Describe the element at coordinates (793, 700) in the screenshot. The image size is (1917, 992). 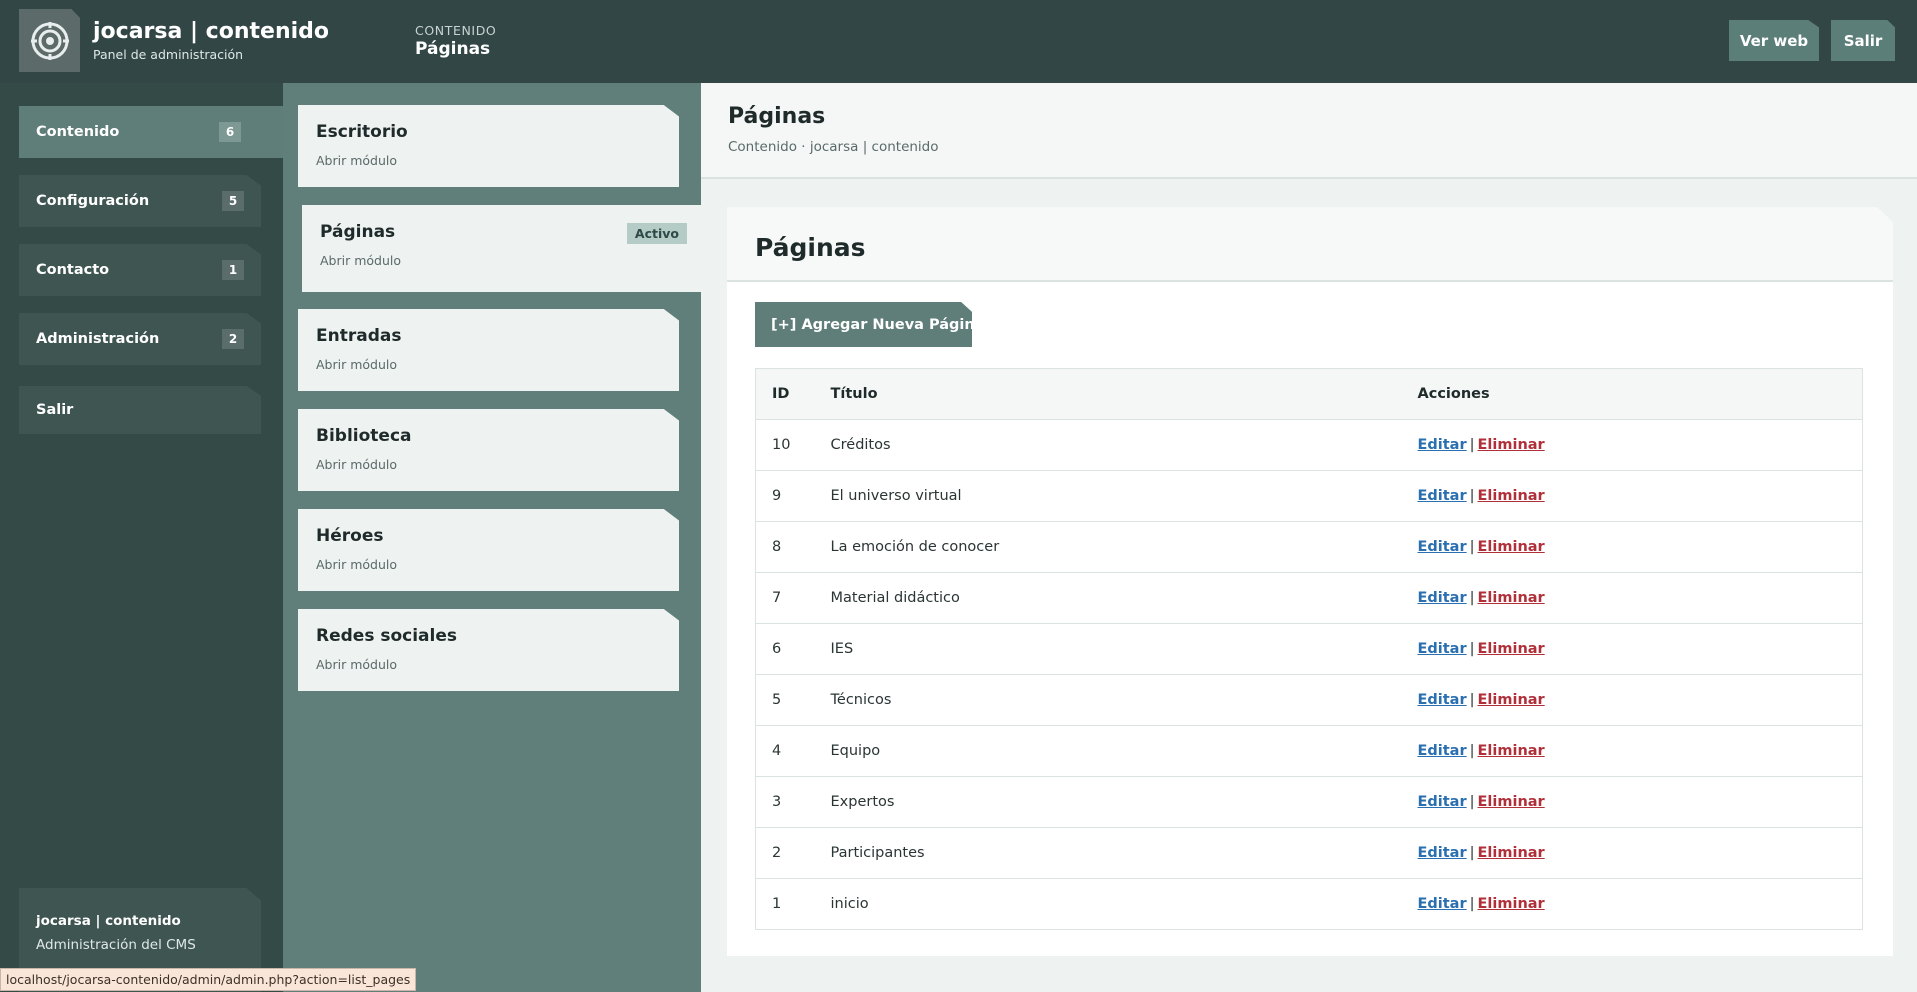
I see `row-id: 5` at that location.